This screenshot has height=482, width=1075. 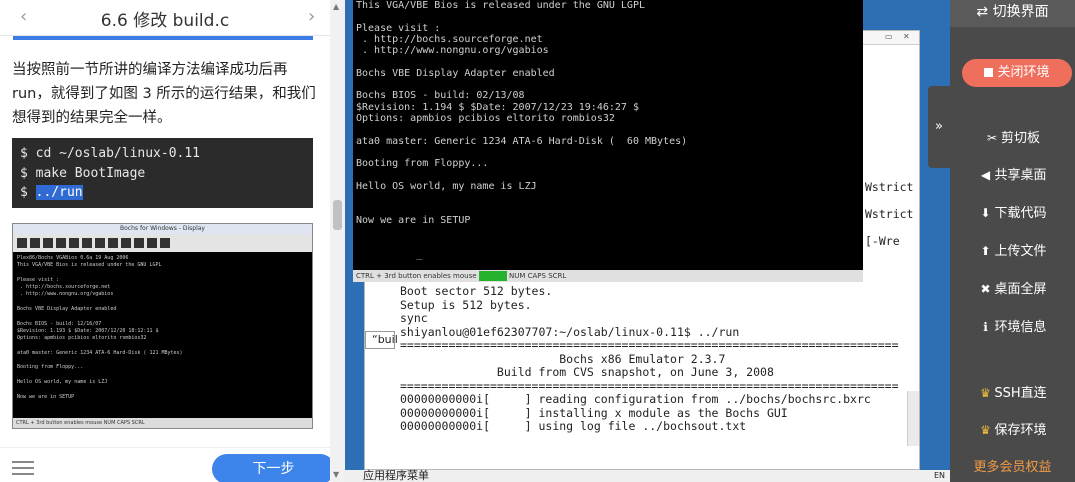 What do you see at coordinates (152, 243) in the screenshot?
I see `suspend-icon` at bounding box center [152, 243].